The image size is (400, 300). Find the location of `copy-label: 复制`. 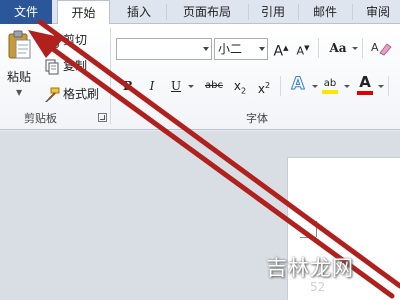

copy-label: 复制 is located at coordinates (75, 66).